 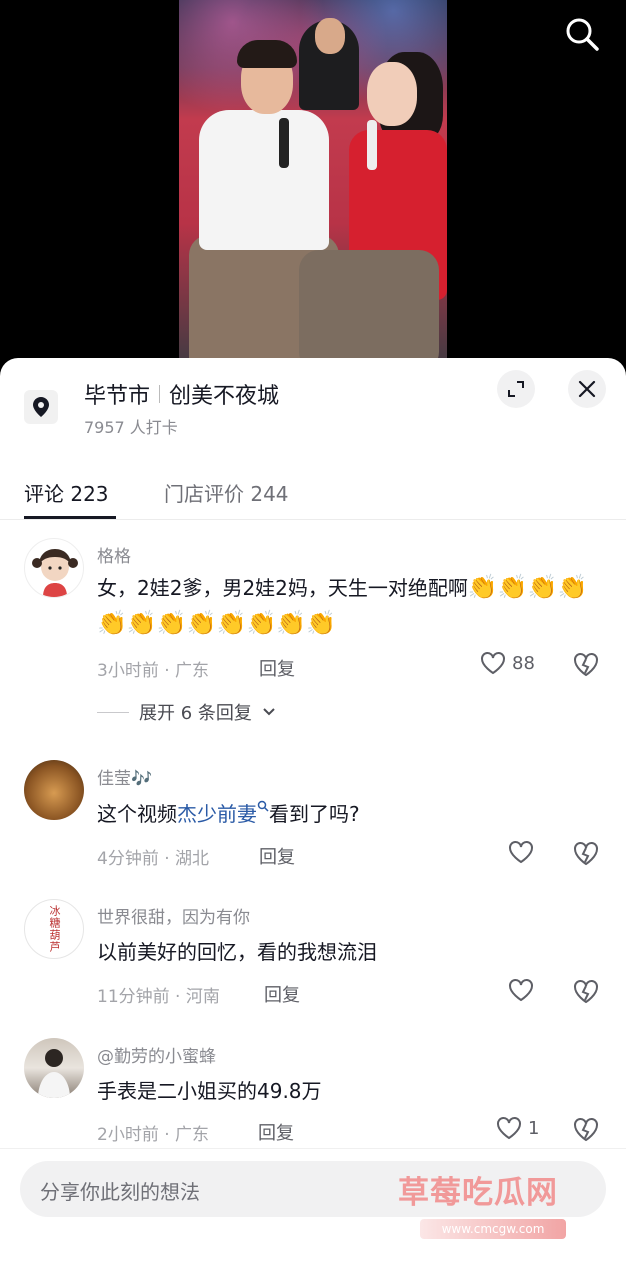 I want to click on comment-meta: 11分钟前 · 河南, so click(x=158, y=997).